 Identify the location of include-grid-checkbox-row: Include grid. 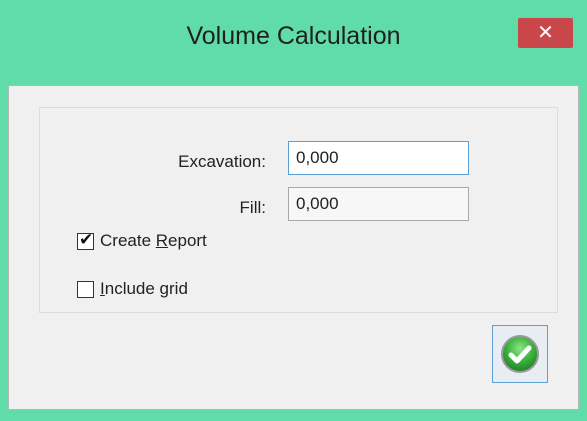
(132, 289).